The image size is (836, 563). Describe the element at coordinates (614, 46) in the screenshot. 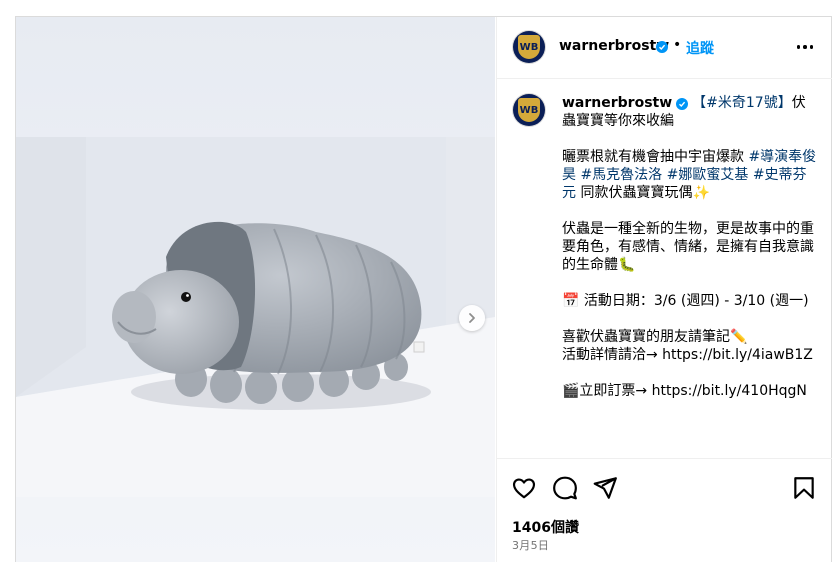

I see `header-username: warnerbrostw` at that location.